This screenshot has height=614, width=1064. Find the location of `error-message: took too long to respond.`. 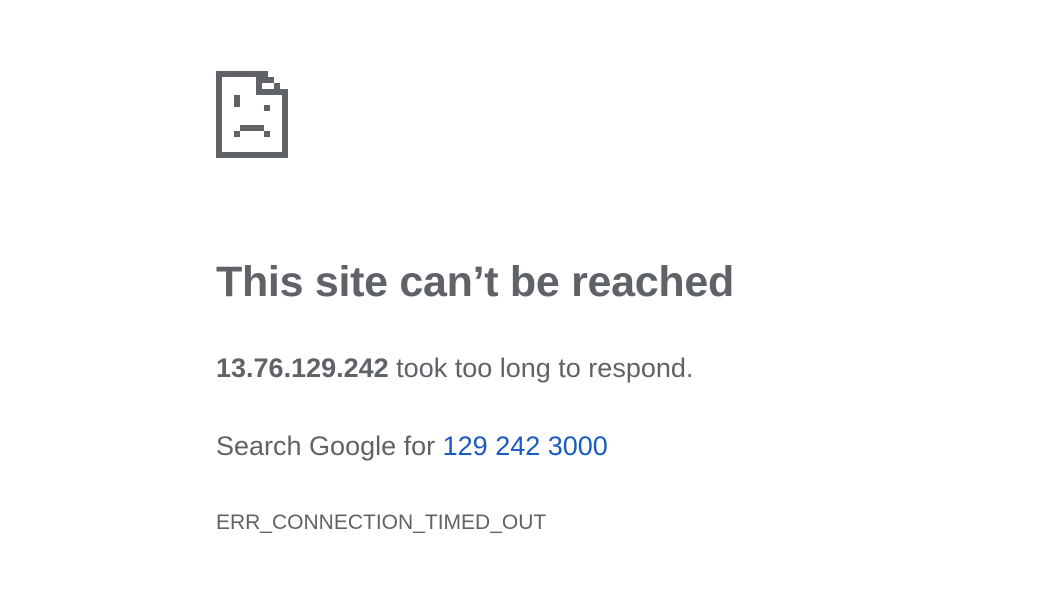

error-message: took too long to respond. is located at coordinates (541, 368).